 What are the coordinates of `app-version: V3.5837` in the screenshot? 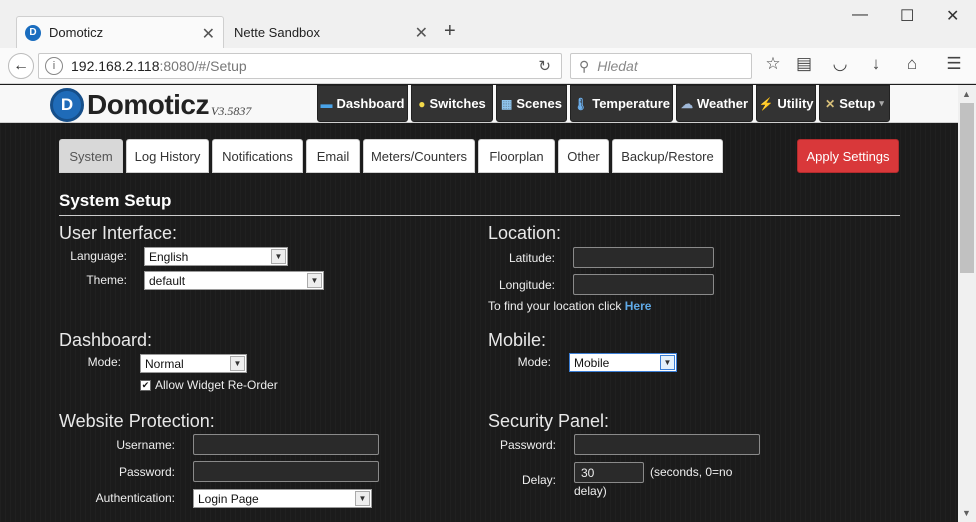 It's located at (231, 110).